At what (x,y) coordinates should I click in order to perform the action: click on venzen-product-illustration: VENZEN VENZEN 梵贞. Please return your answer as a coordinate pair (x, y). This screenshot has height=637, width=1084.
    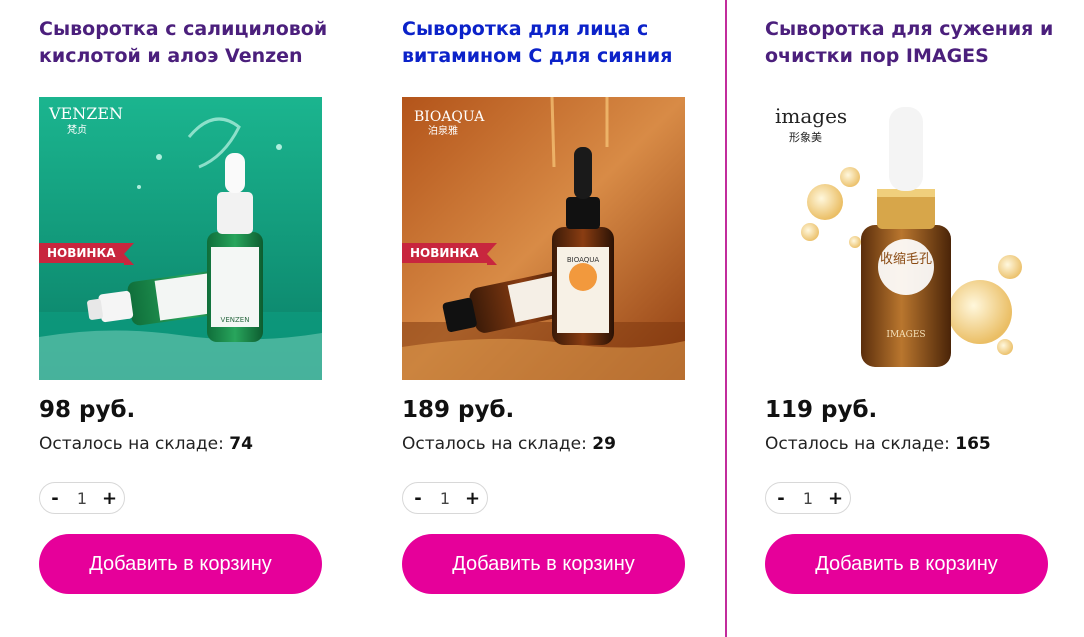
    Looking at the image, I should click on (180, 238).